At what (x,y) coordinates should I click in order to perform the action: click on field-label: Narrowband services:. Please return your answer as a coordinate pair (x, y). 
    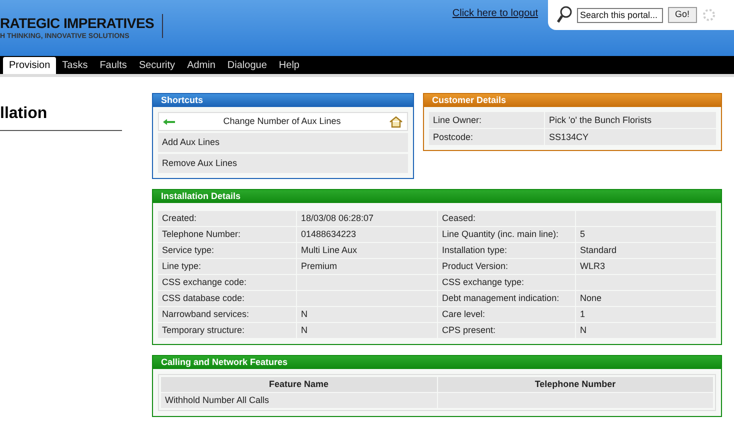
    Looking at the image, I should click on (227, 314).